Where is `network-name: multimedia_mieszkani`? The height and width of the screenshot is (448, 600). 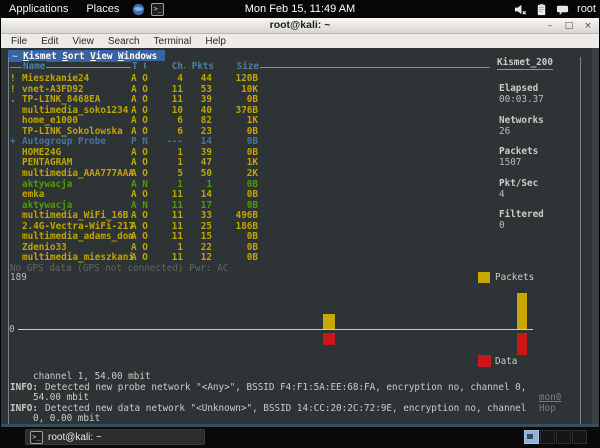
network-name: multimedia_mieszkani is located at coordinates (78, 258).